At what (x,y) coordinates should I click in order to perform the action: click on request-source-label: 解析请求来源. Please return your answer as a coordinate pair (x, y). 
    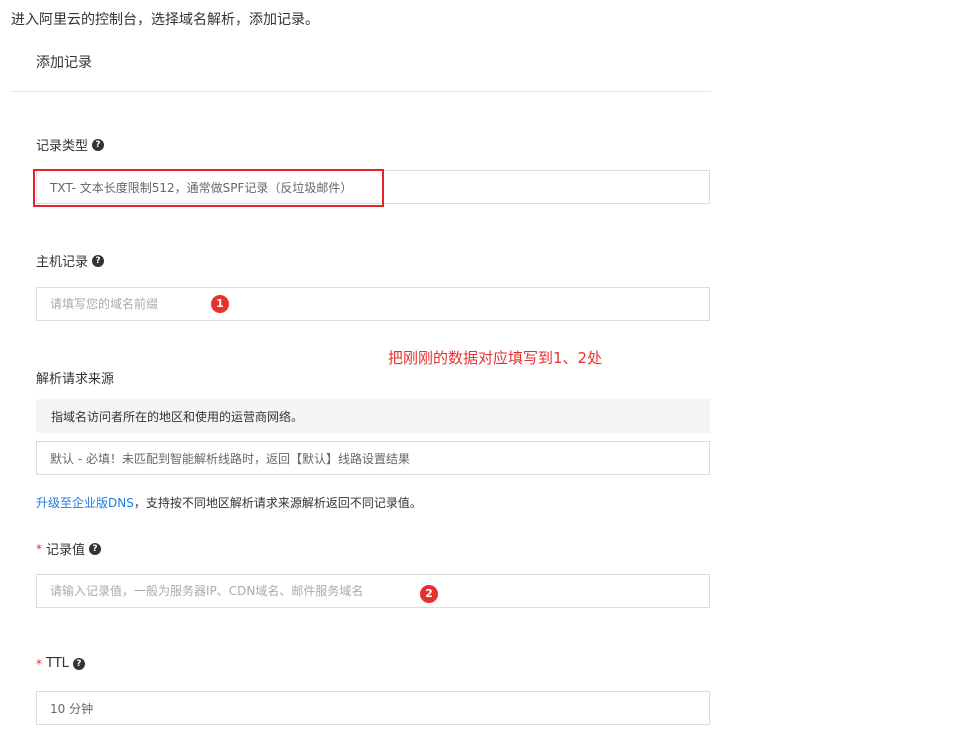
    Looking at the image, I should click on (75, 379).